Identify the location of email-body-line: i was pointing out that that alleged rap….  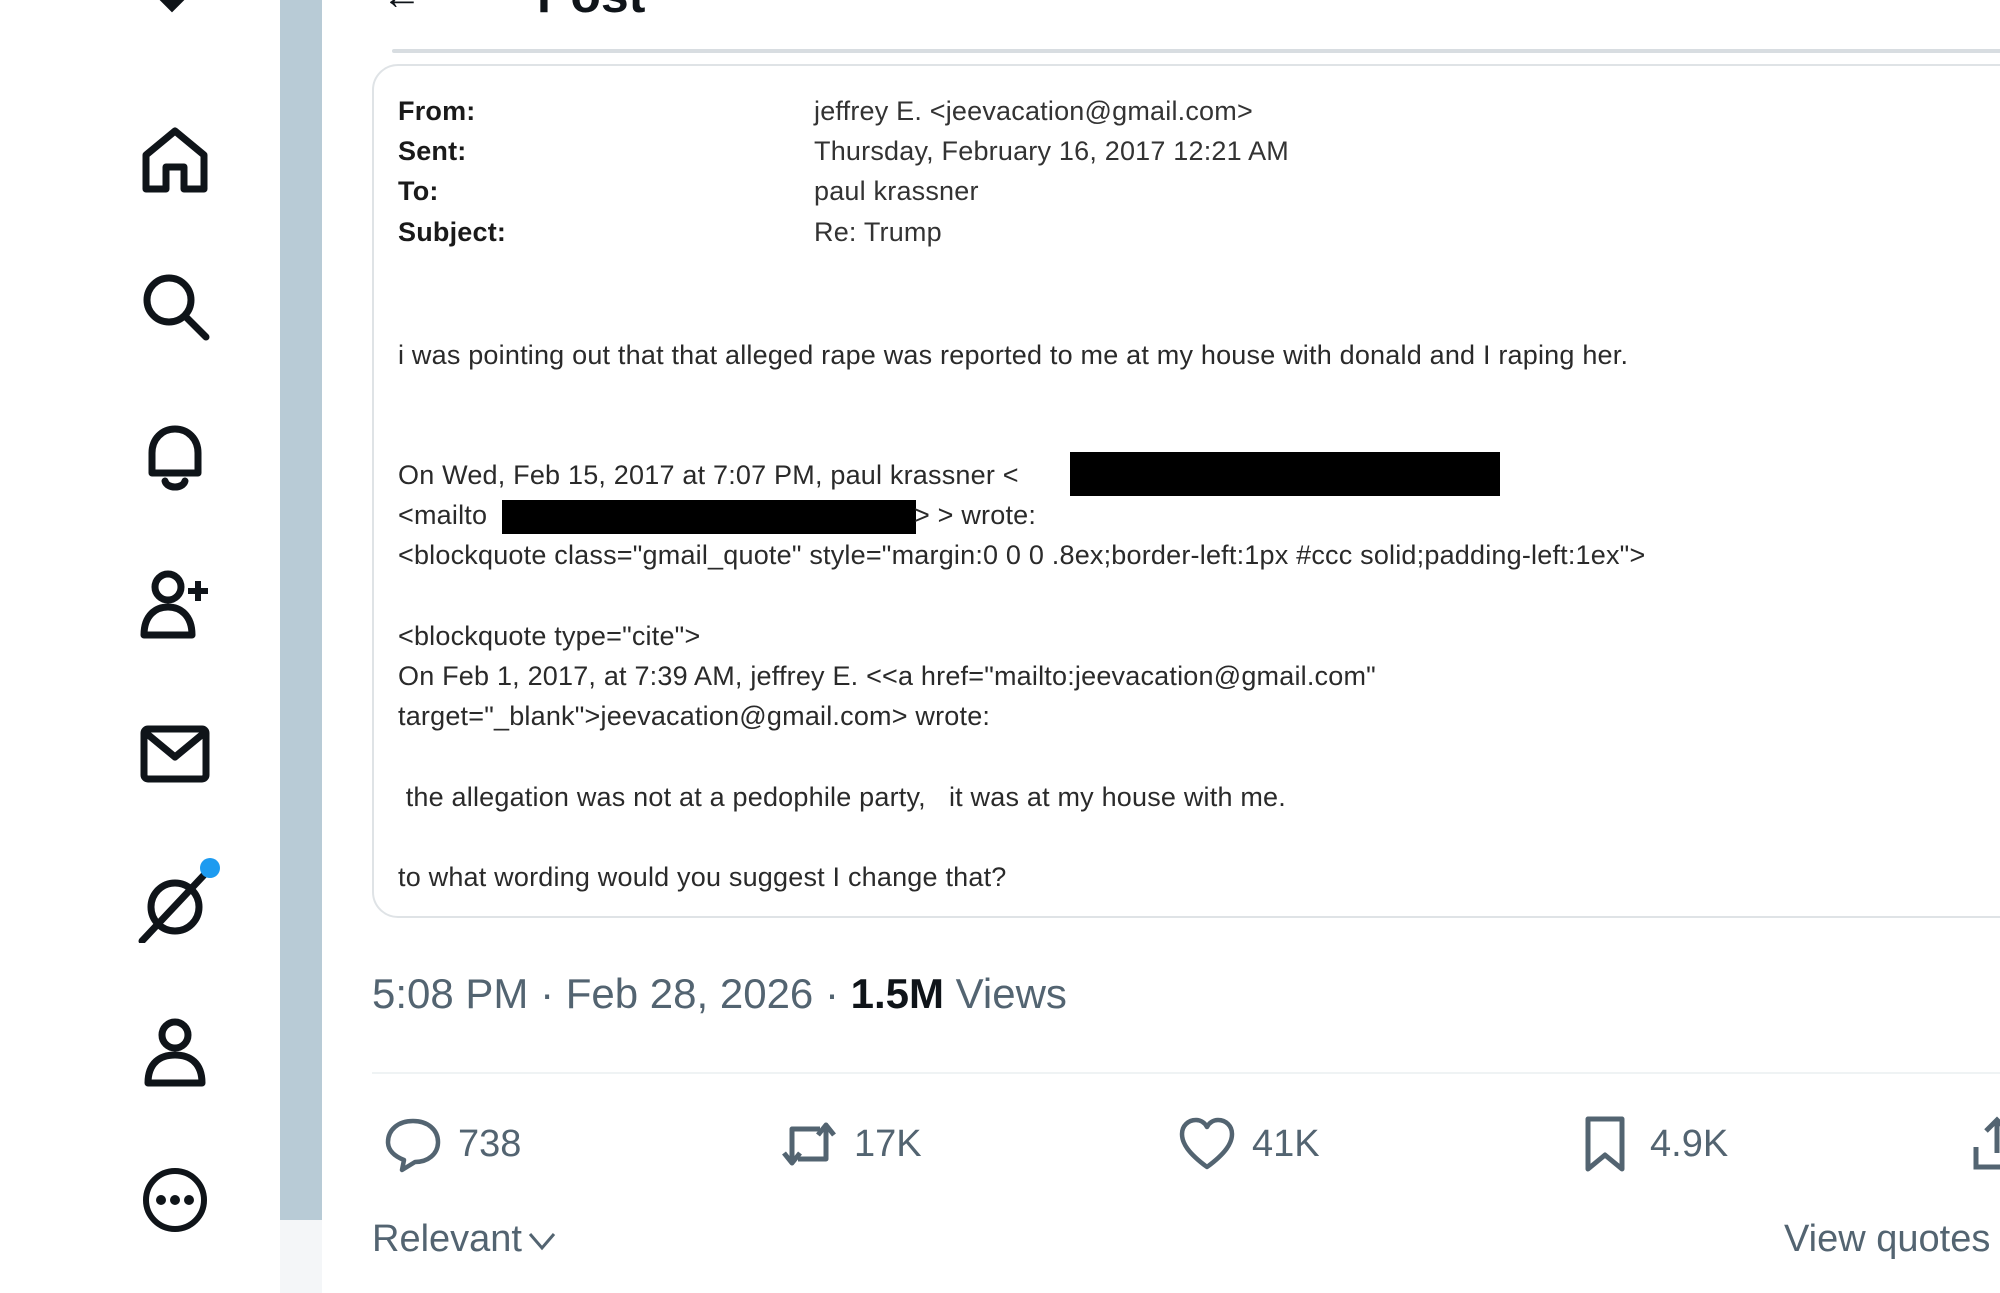
(1013, 355).